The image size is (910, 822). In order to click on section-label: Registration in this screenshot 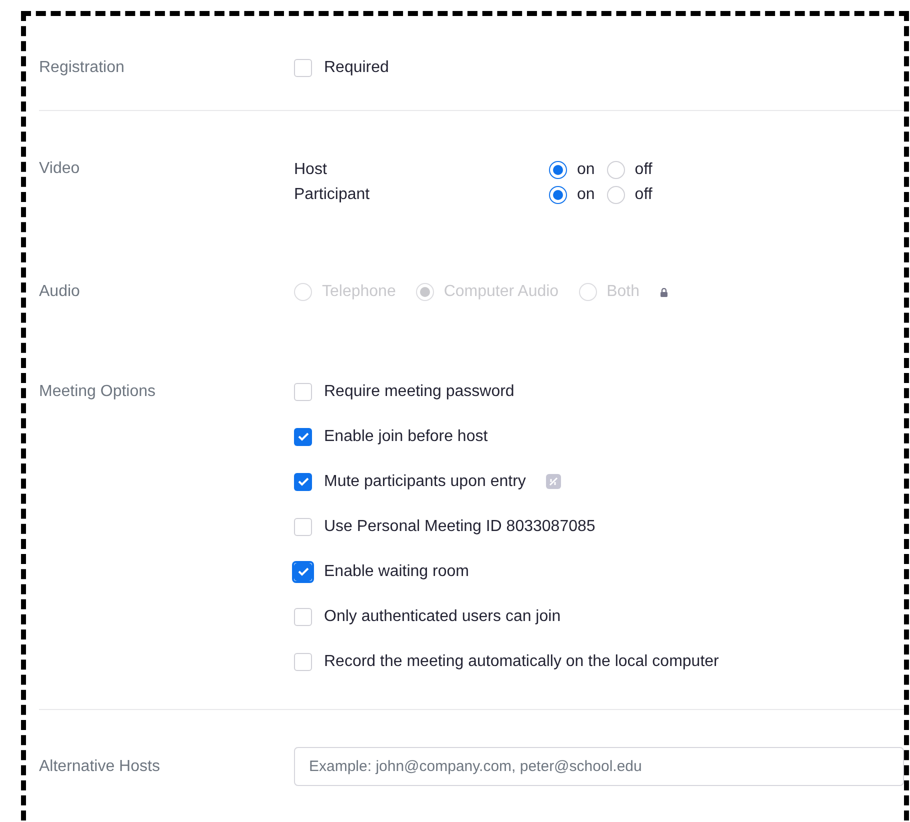, I will do `click(81, 67)`.